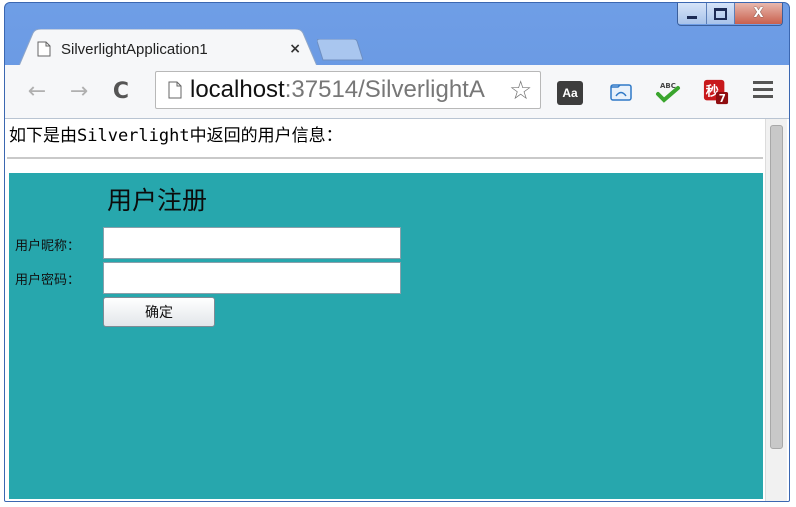  Describe the element at coordinates (520, 91) in the screenshot. I see `bookmark-star-icon: ☆` at that location.